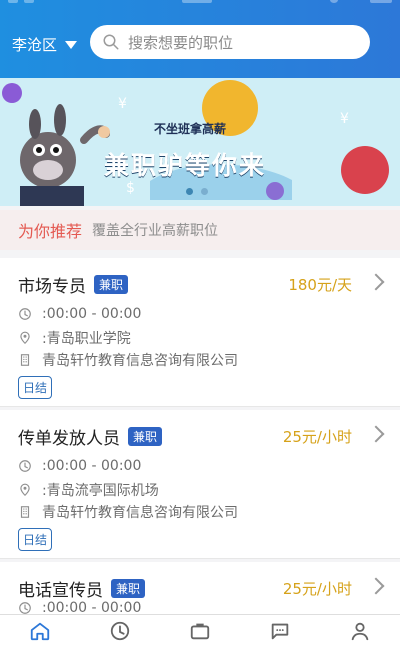 This screenshot has height=647, width=400. Describe the element at coordinates (65, 155) in the screenshot. I see `donkey-mascot-icon` at that location.